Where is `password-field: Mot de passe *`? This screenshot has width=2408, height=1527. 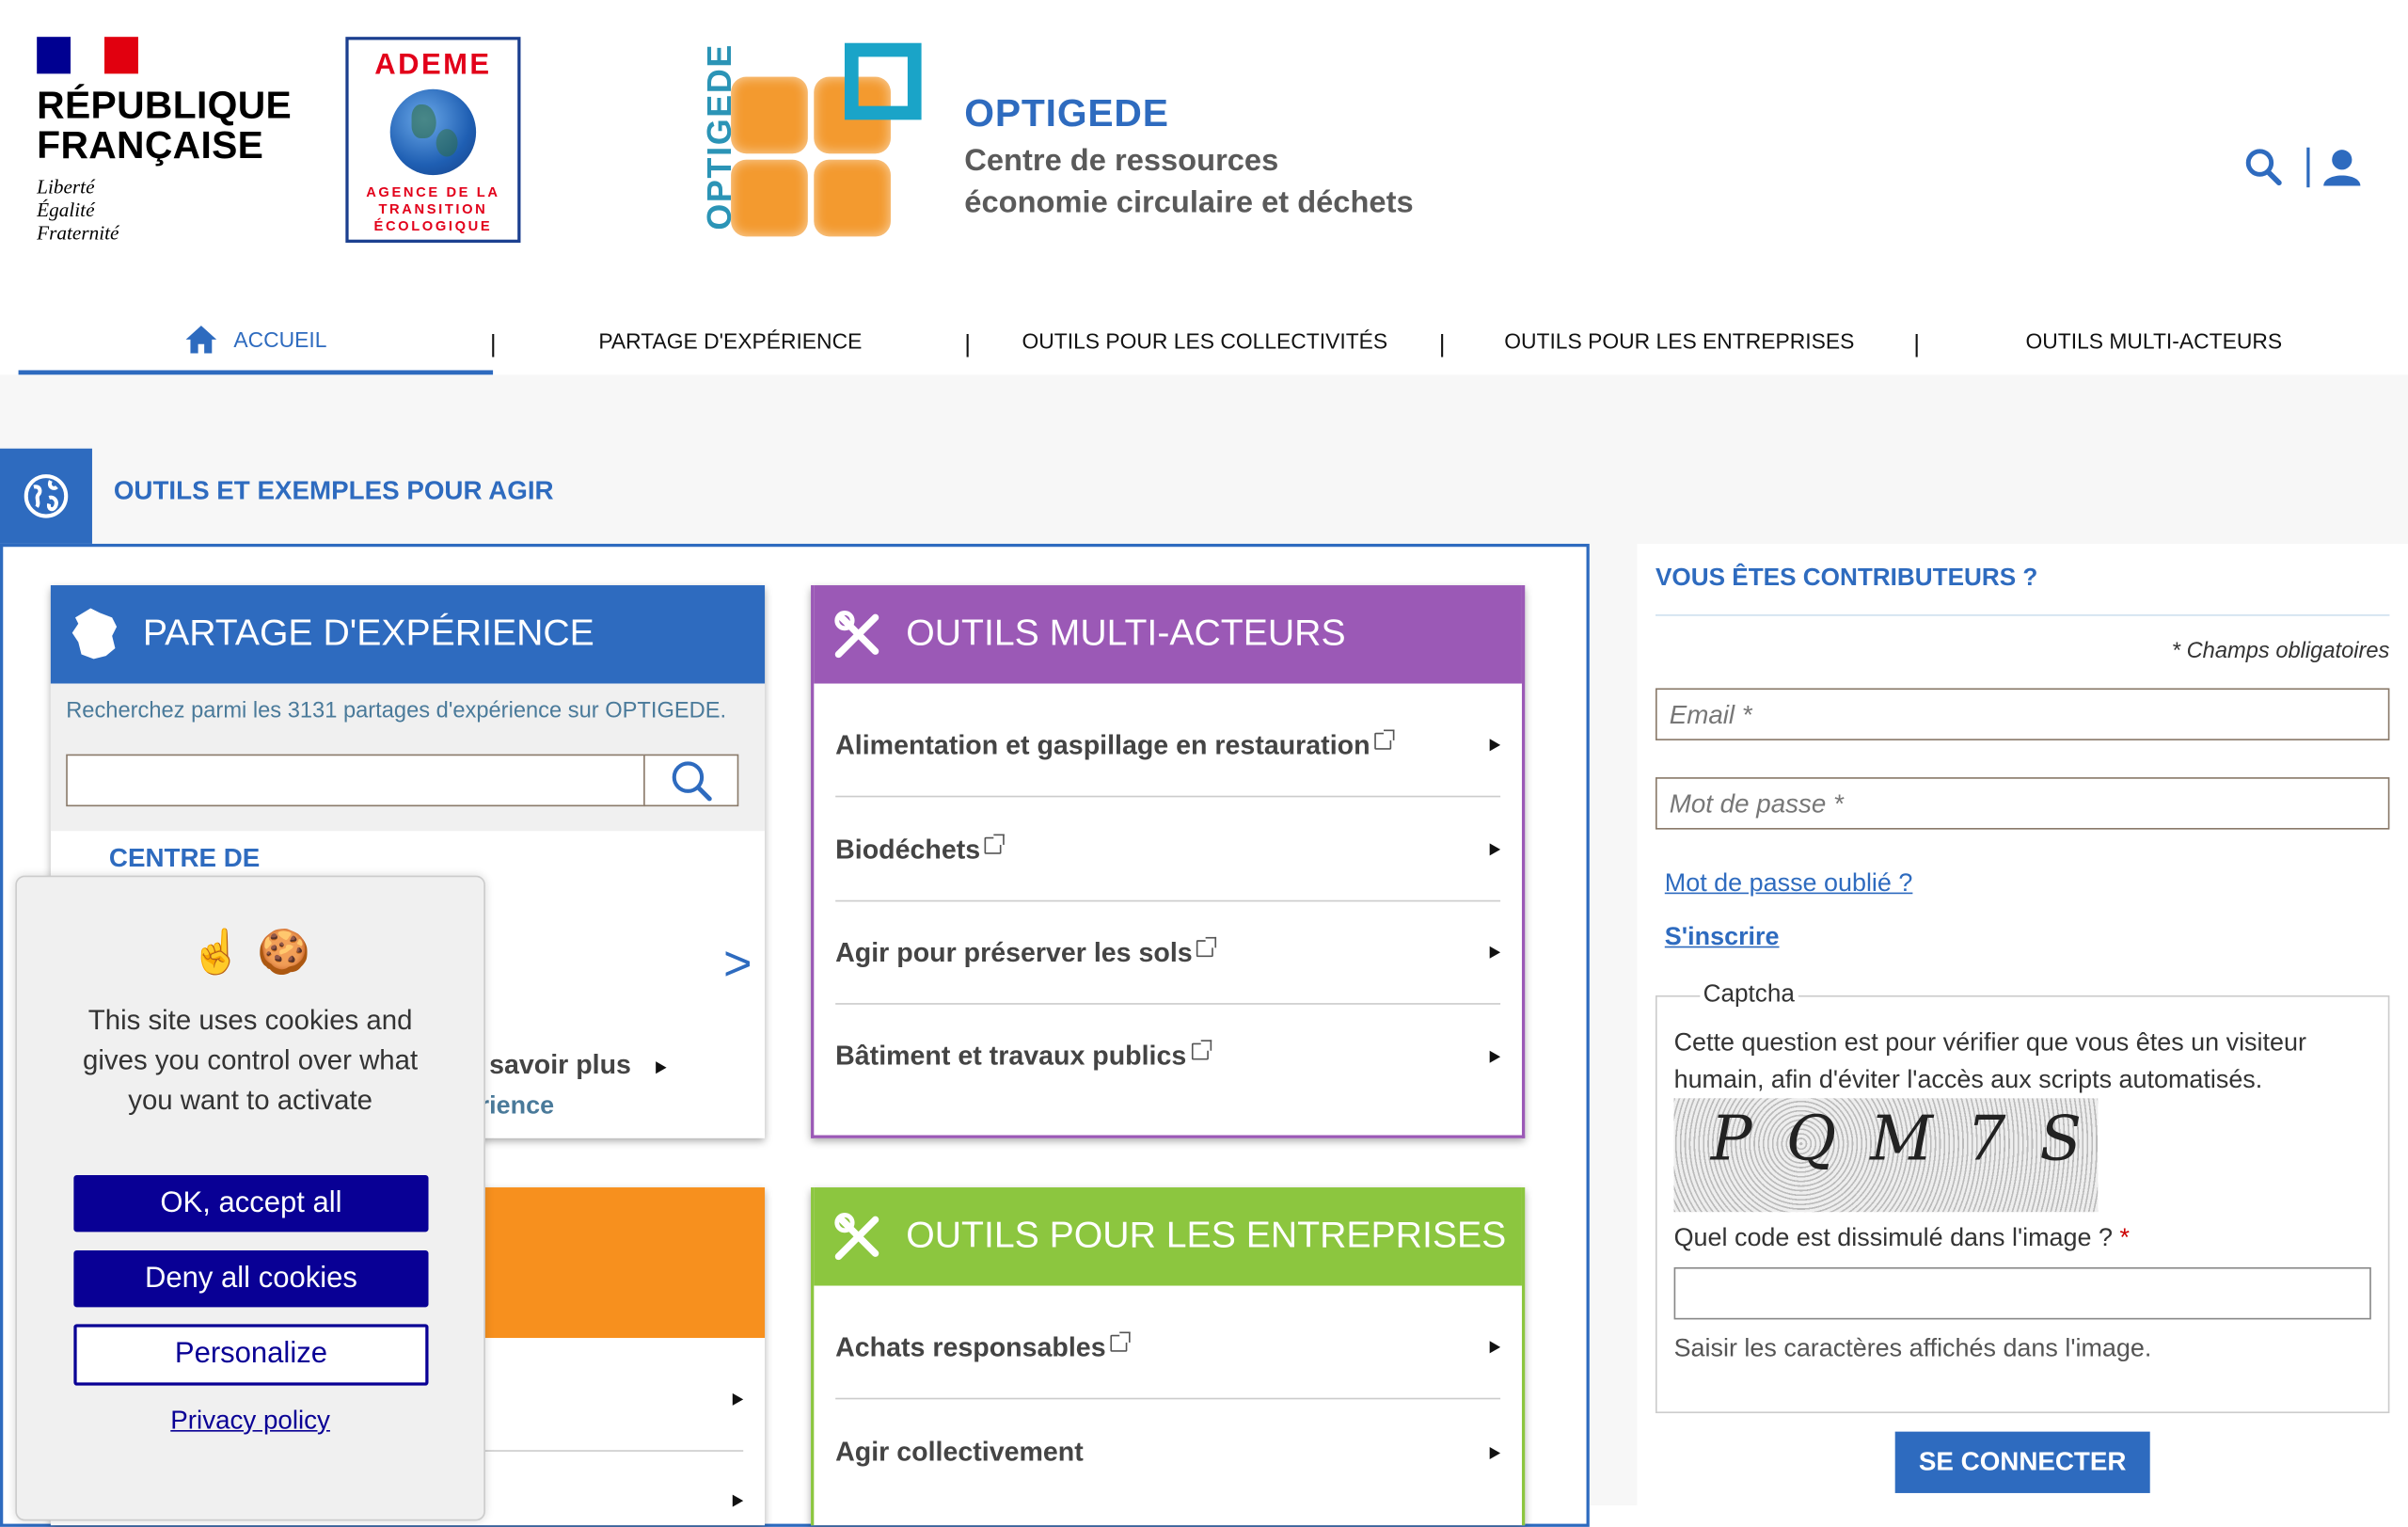 password-field: Mot de passe * is located at coordinates (2022, 803).